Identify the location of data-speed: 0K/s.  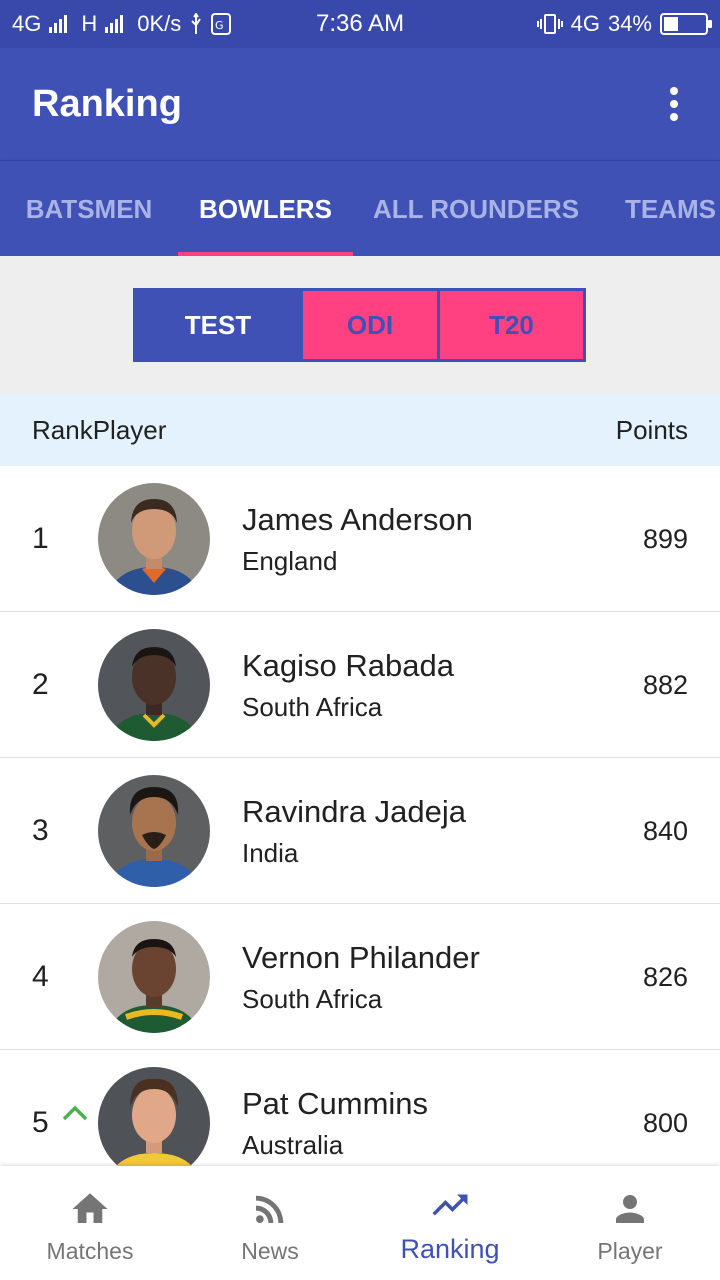
(159, 23).